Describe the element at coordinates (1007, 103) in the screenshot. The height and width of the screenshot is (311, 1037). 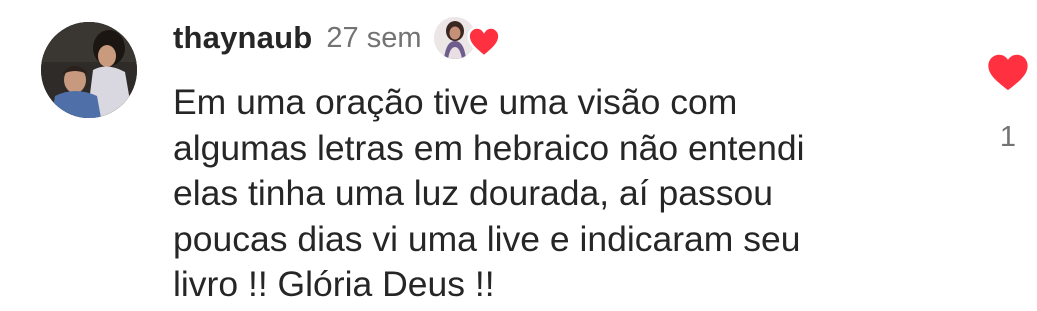
I see `like-section: 1` at that location.